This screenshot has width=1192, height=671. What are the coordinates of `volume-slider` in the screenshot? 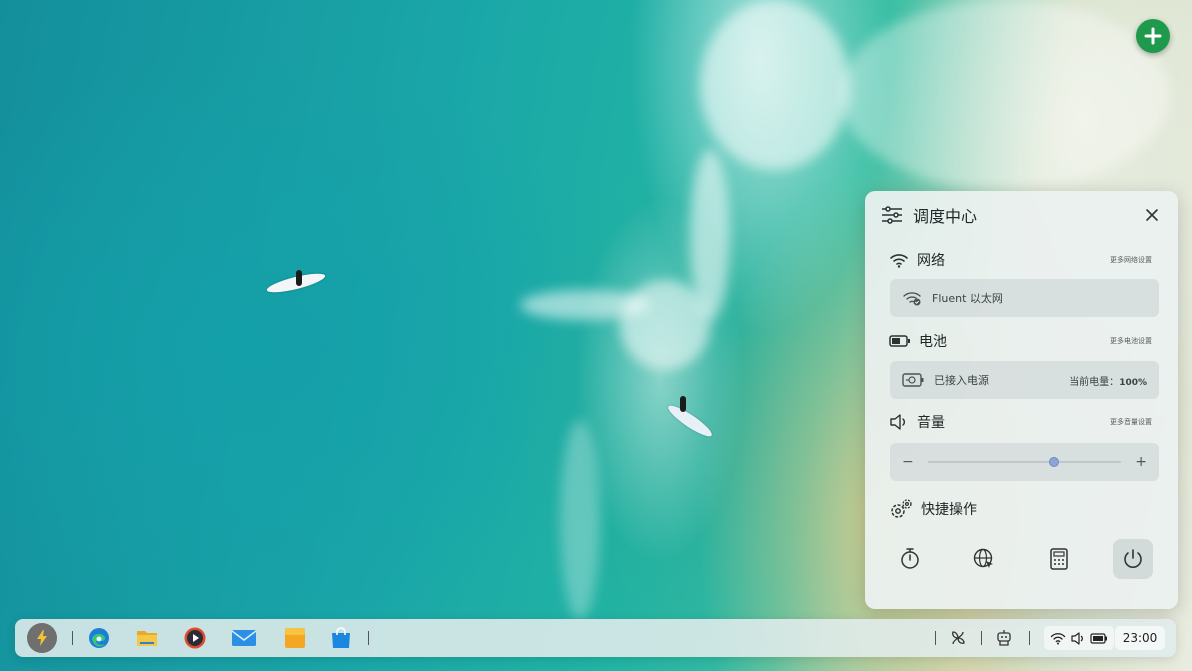 It's located at (1024, 462).